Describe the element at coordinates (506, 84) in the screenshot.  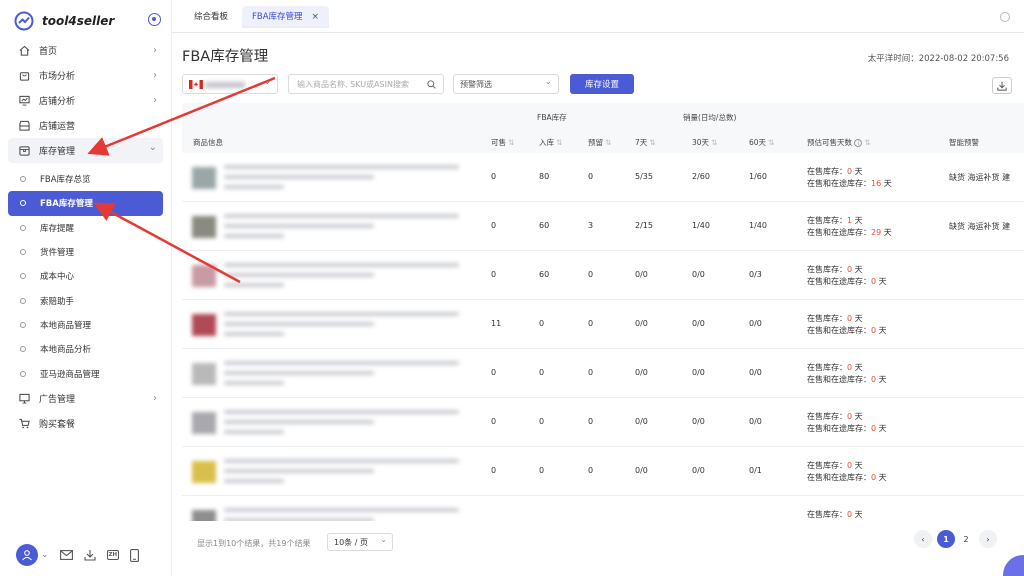
I see `alert-filter-select: 预警筛选 ⌄` at that location.